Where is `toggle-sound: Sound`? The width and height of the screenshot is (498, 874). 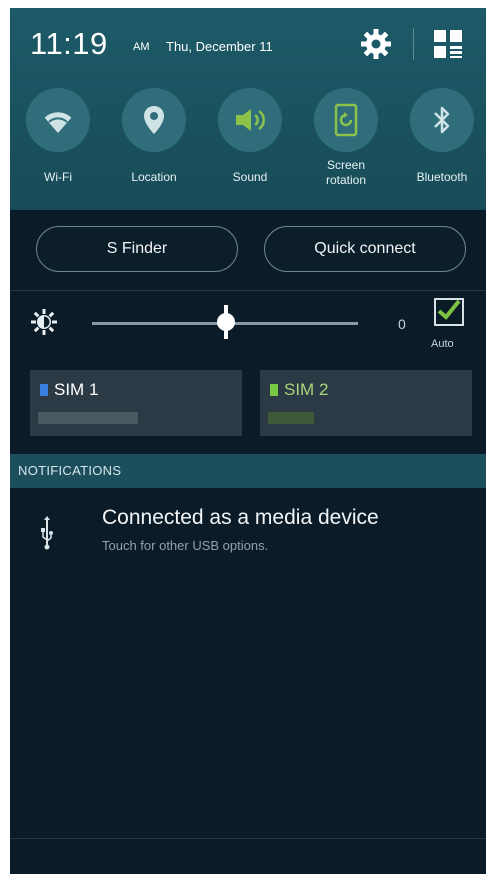
toggle-sound: Sound is located at coordinates (250, 145).